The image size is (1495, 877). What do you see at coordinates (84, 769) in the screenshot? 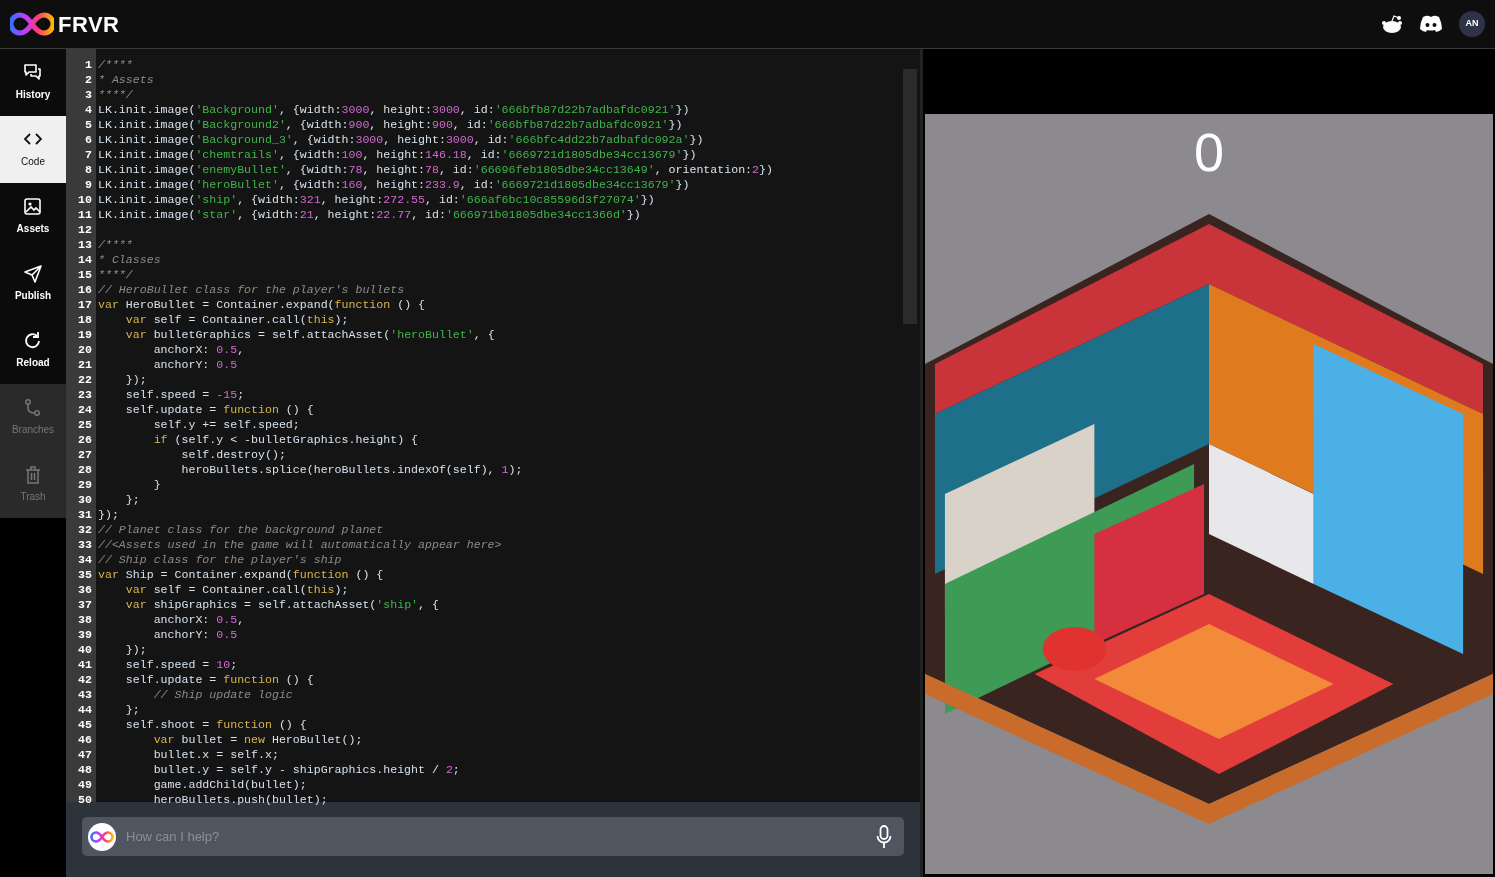
I see `line-number: 48` at bounding box center [84, 769].